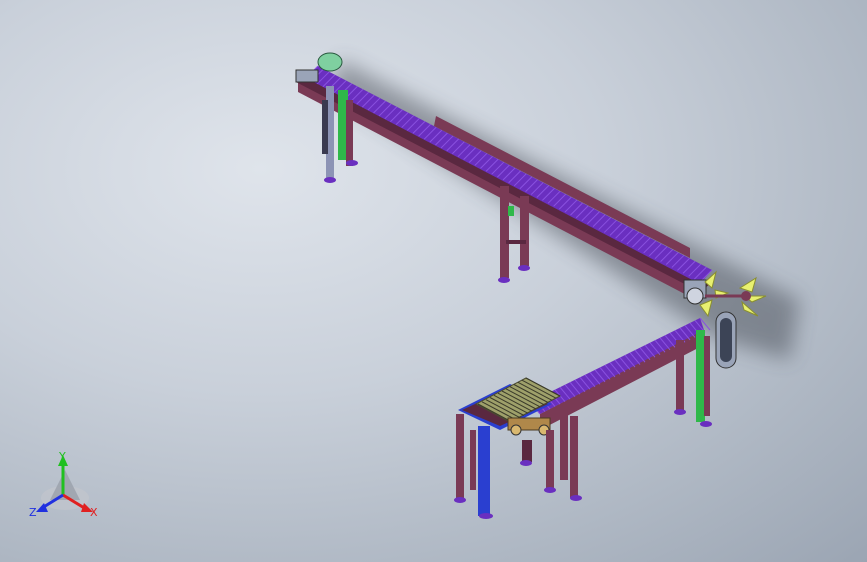 The width and height of the screenshot is (867, 562). What do you see at coordinates (620, 373) in the screenshot?
I see `short-conveyor` at bounding box center [620, 373].